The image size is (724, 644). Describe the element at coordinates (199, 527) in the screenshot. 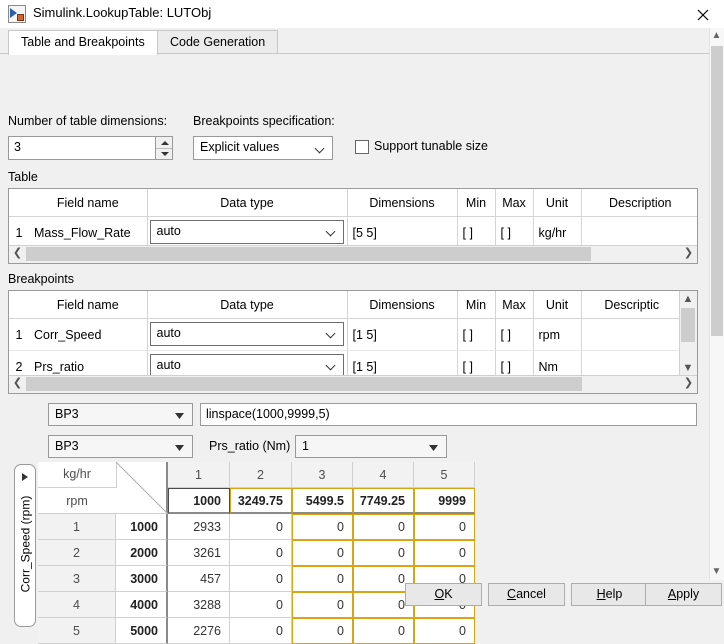

I see `grid-cell: 2933` at that location.